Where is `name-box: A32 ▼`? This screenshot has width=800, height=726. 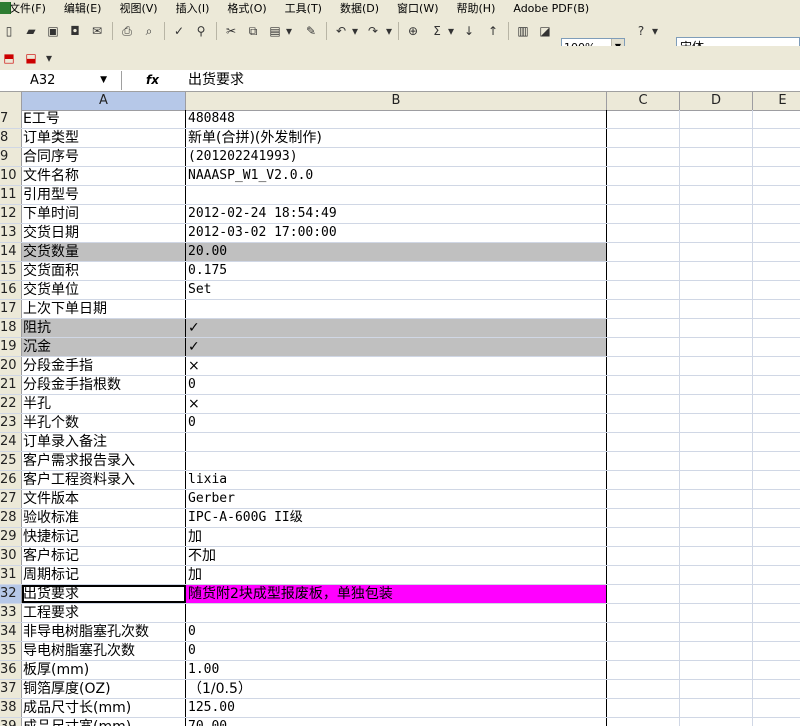
name-box: A32 ▼ is located at coordinates (61, 80).